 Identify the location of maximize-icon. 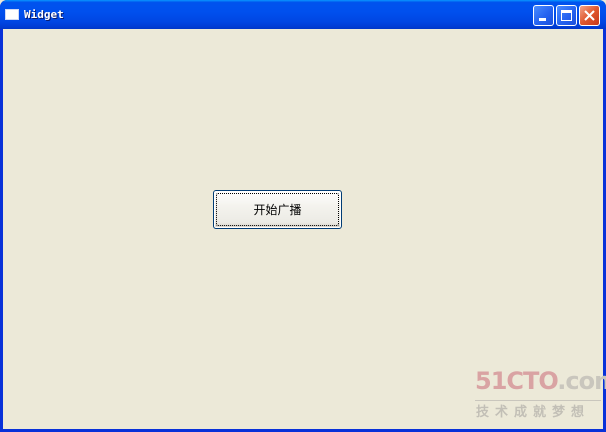
(566, 15).